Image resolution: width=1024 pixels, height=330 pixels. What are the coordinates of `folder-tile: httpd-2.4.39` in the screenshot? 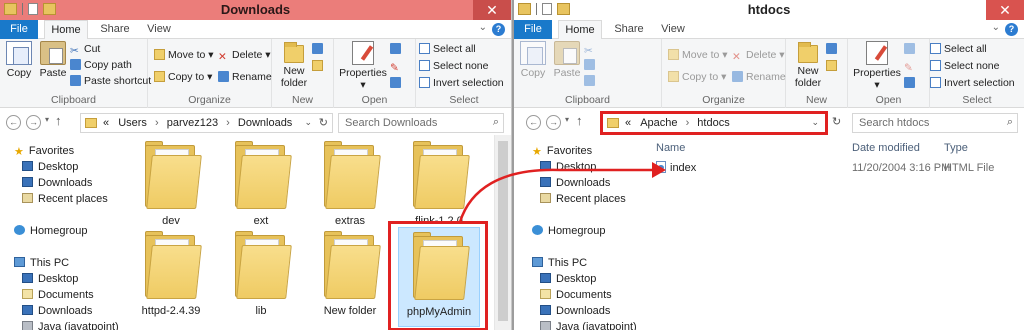 It's located at (171, 274).